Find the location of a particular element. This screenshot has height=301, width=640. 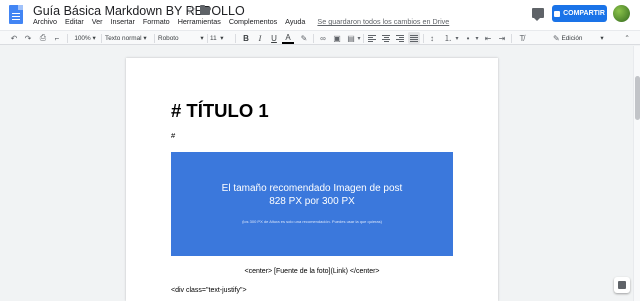

menu-ver: Ver is located at coordinates (97, 21).